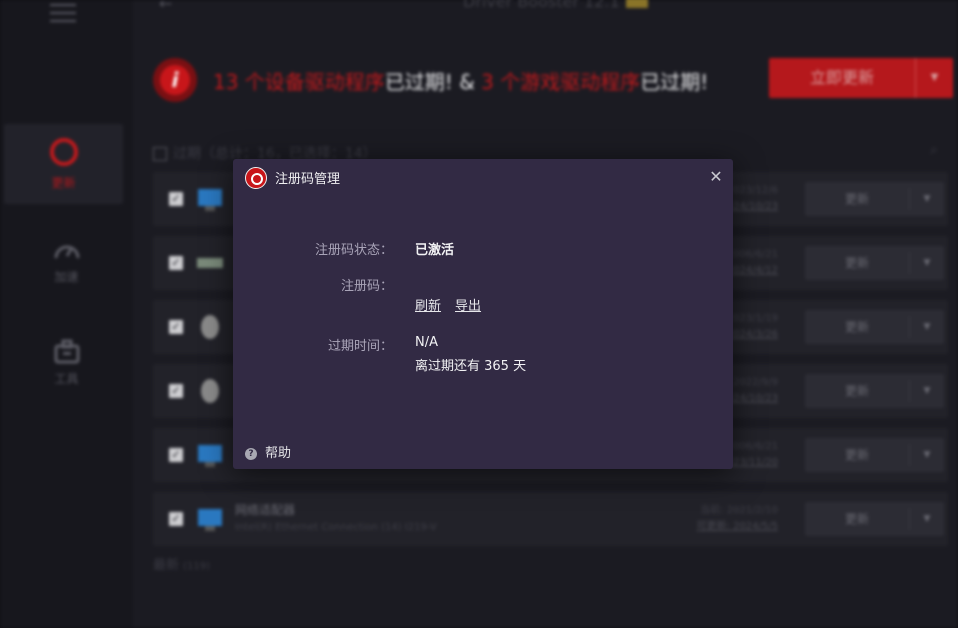 Image resolution: width=958 pixels, height=628 pixels. I want to click on display-icon, so click(210, 456).